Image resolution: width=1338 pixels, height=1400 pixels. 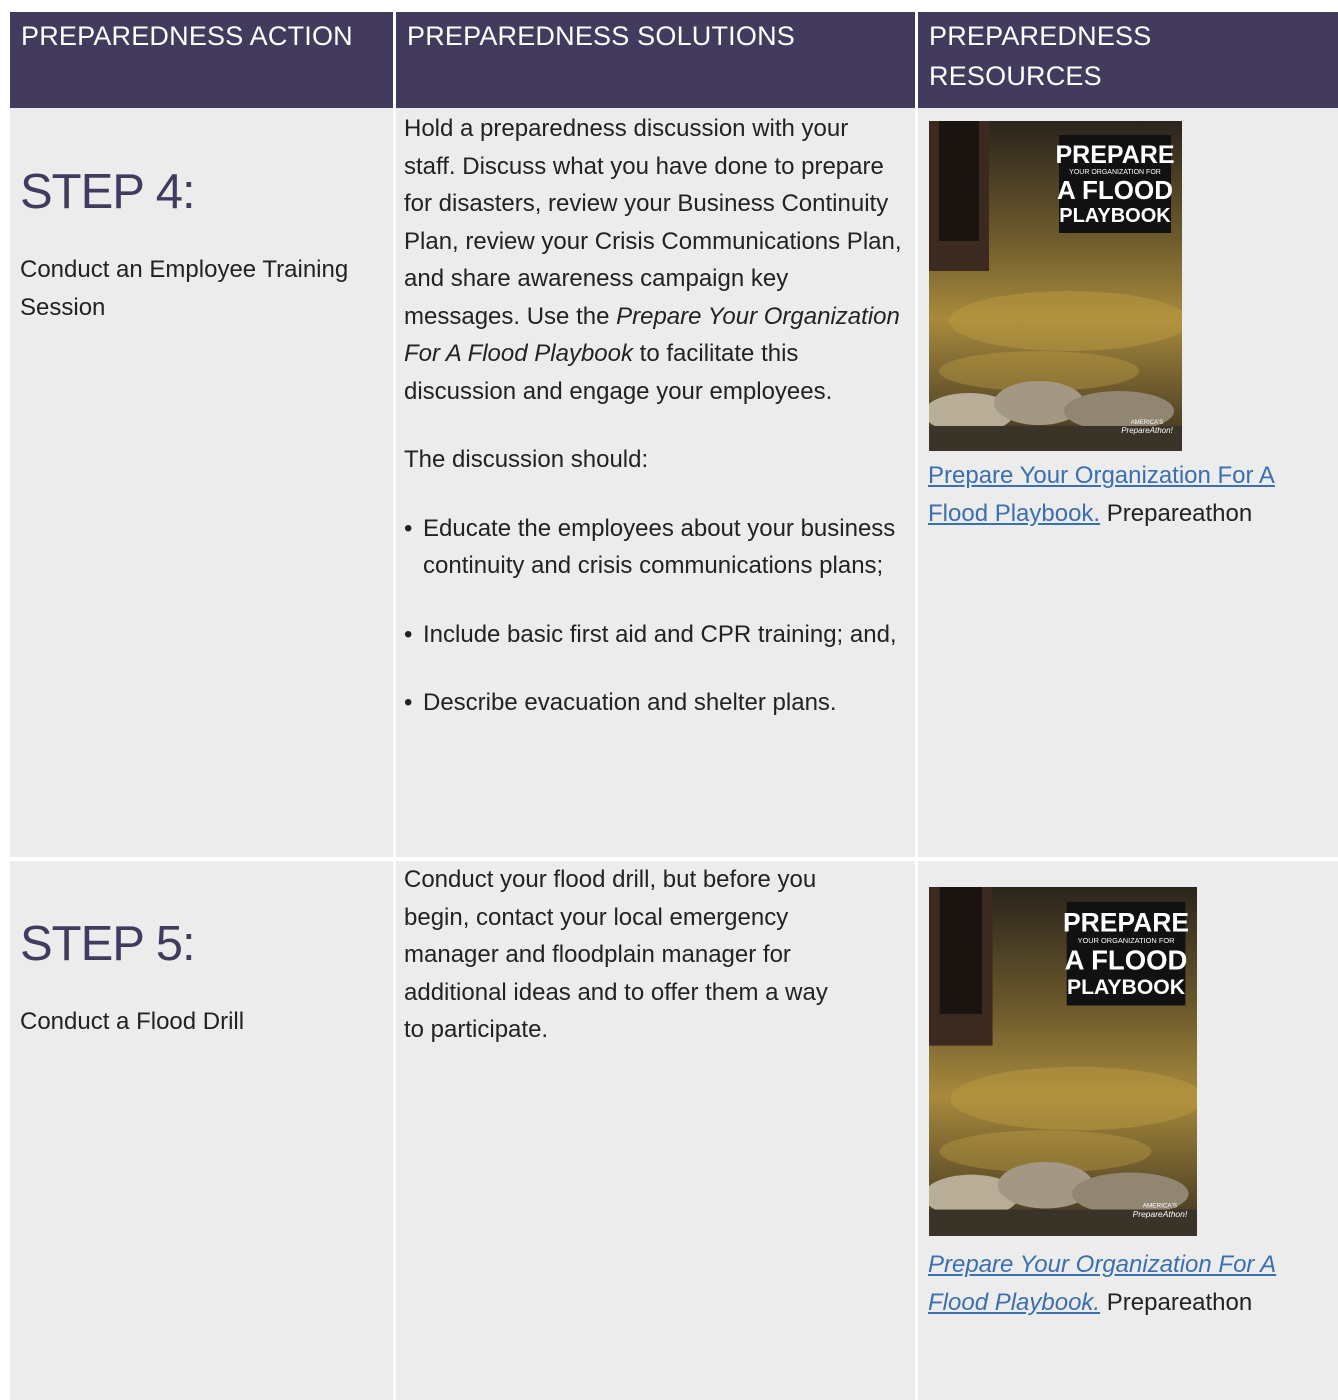 I want to click on header-preparedness-resources: PREPAREDNESS RESOURCES, so click(x=1128, y=60).